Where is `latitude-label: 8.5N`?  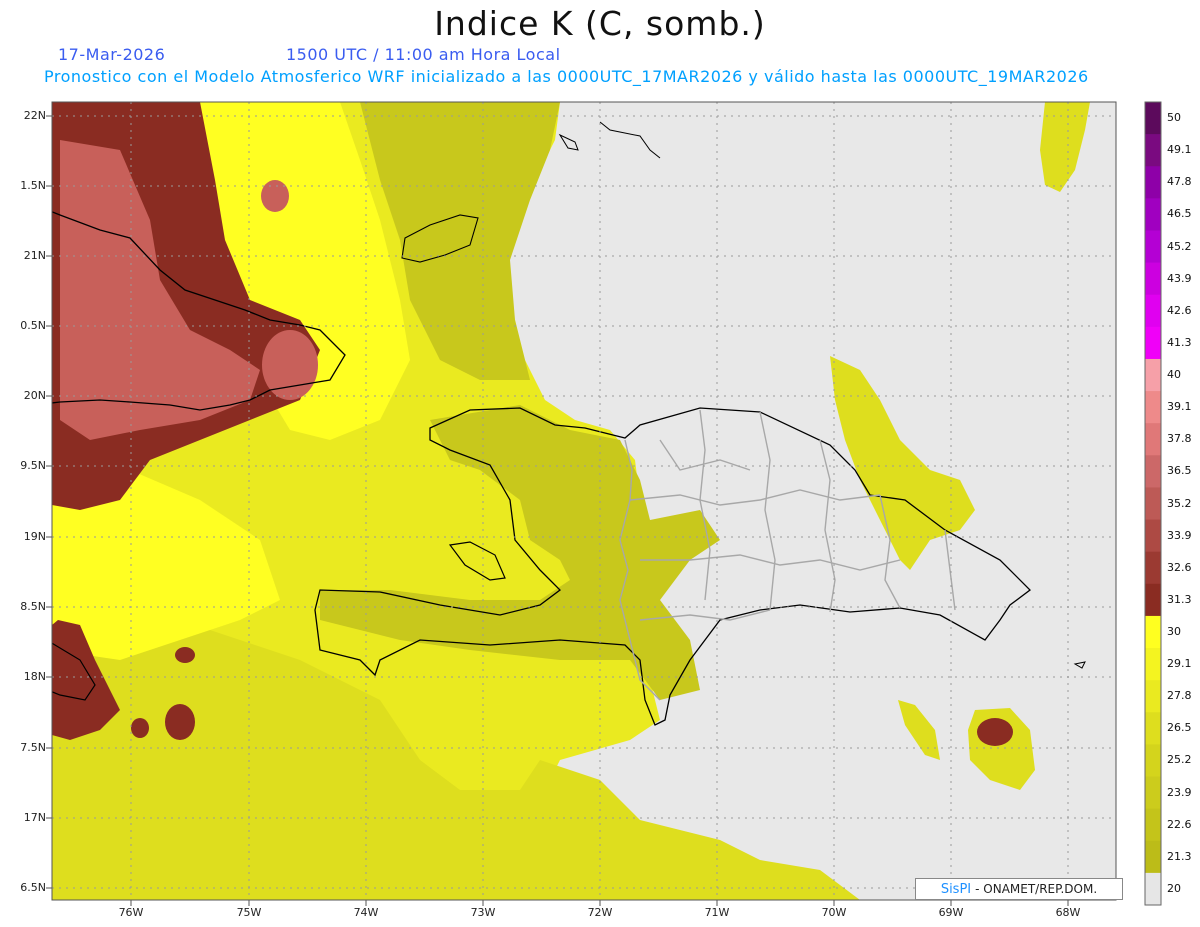
latitude-label: 8.5N is located at coordinates (33, 606).